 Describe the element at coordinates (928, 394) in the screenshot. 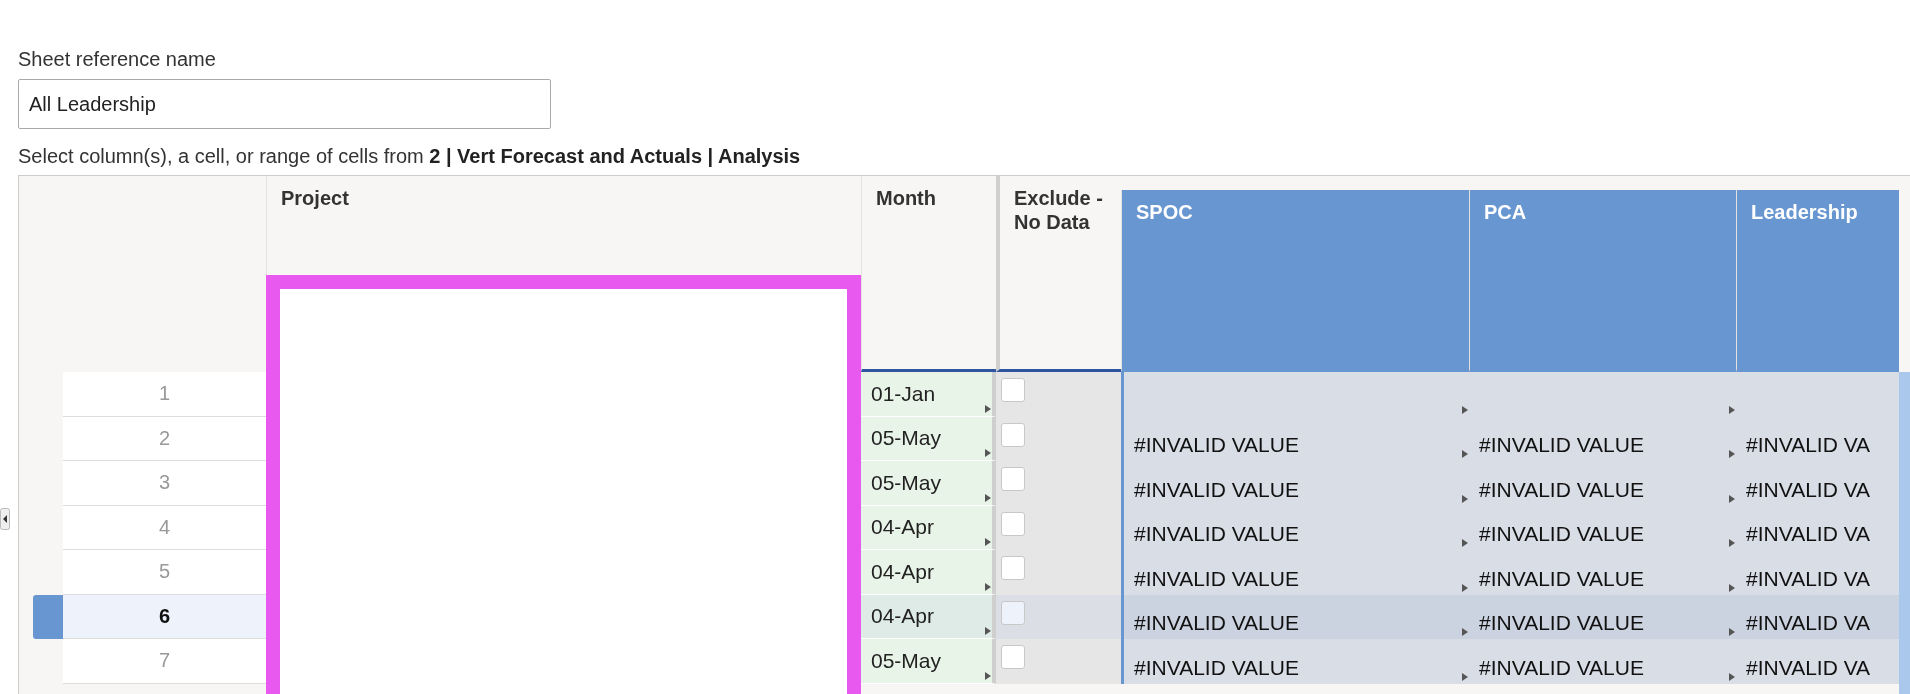

I see `table-cell: 01-Jan` at that location.